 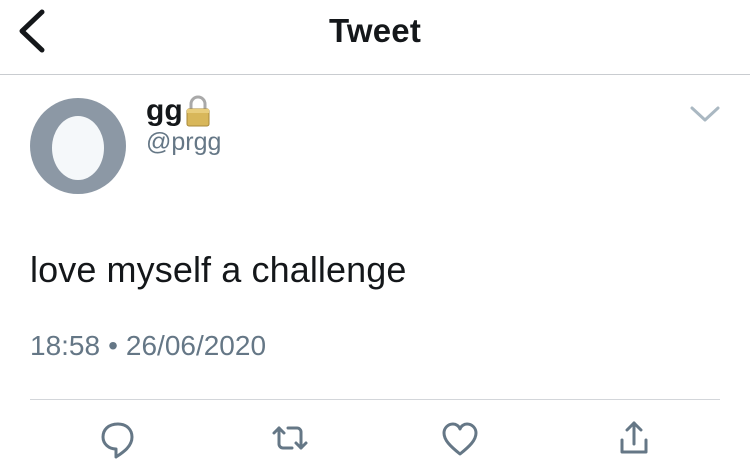 I want to click on retweet-button, so click(x=290, y=440).